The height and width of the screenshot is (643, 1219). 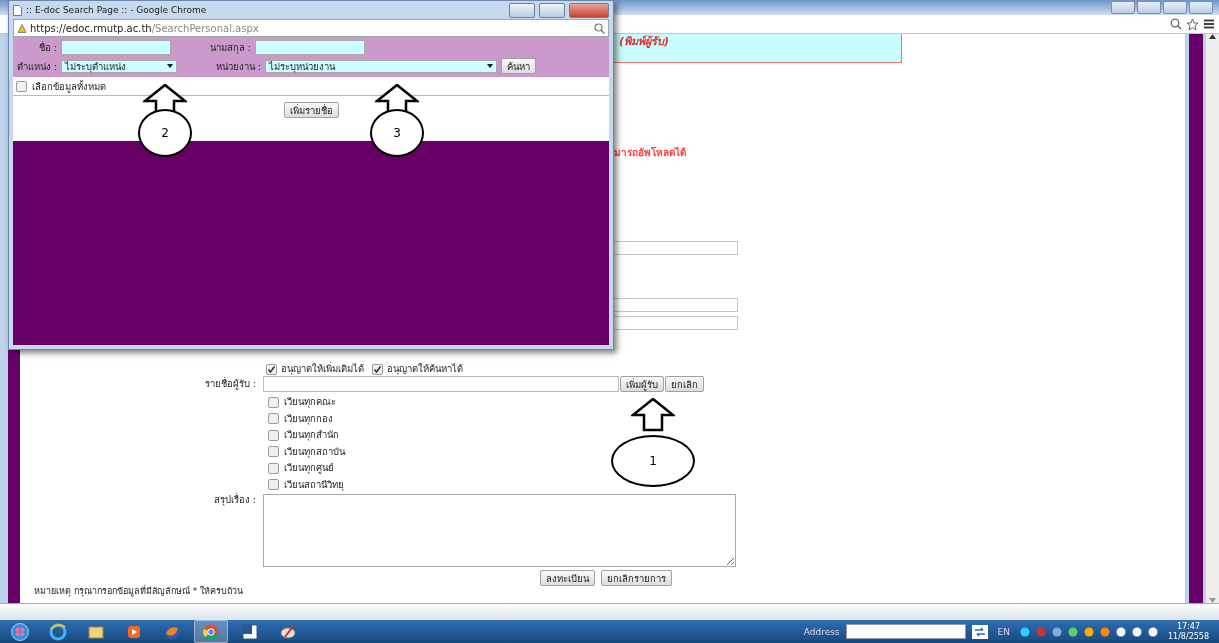 What do you see at coordinates (650, 153) in the screenshot?
I see `upload-note: มารถอัพโหลดได้` at bounding box center [650, 153].